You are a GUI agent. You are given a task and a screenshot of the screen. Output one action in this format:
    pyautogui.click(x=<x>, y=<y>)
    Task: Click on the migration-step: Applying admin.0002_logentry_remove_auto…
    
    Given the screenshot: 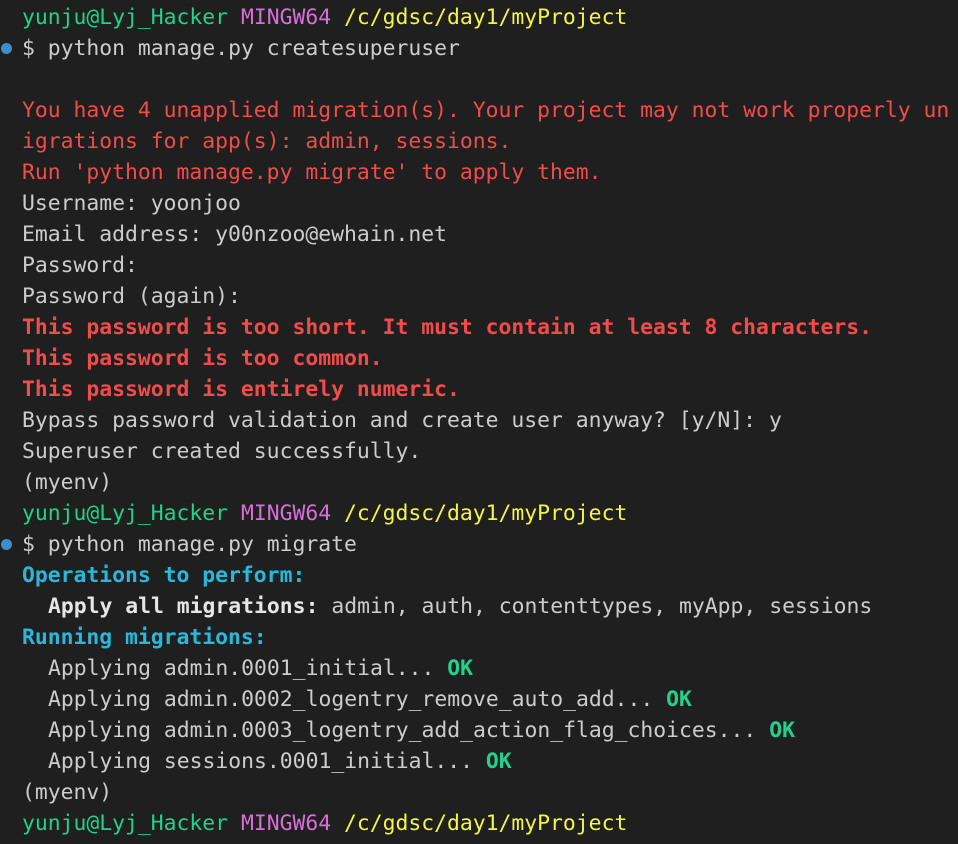 What is the action you would take?
    pyautogui.click(x=479, y=699)
    